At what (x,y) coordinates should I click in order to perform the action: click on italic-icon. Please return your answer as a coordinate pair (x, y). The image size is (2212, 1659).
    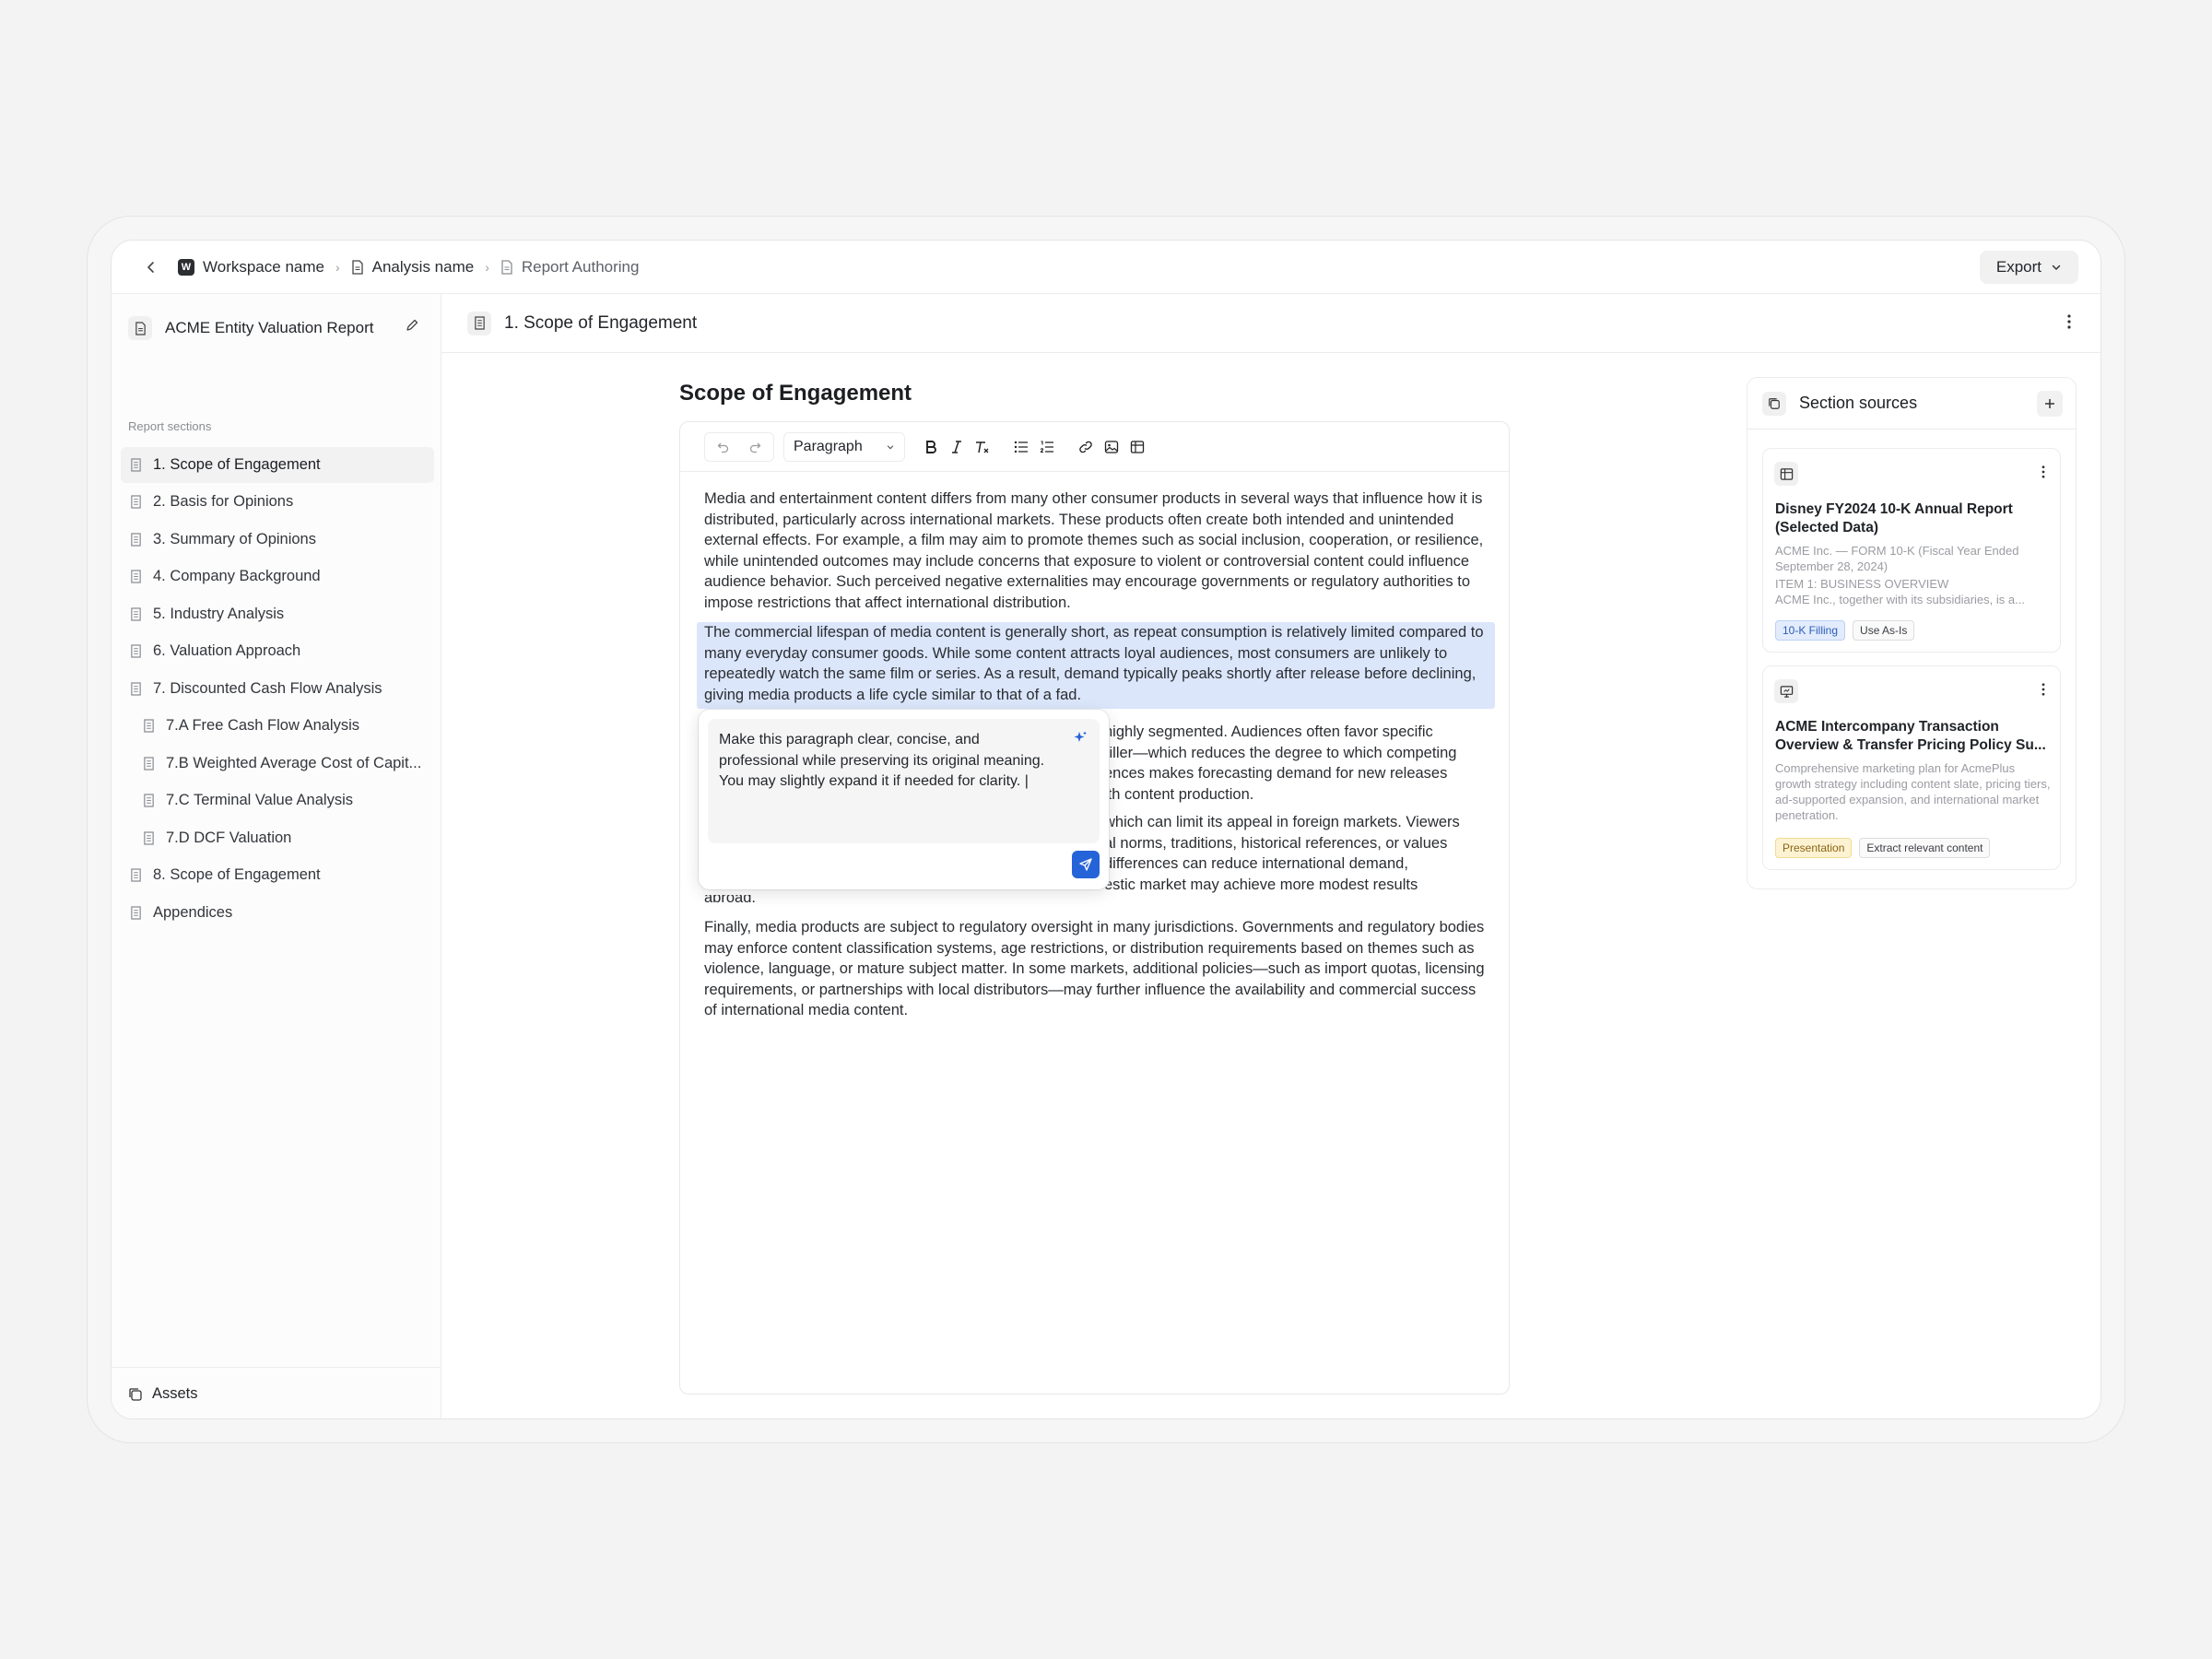
    Looking at the image, I should click on (956, 446).